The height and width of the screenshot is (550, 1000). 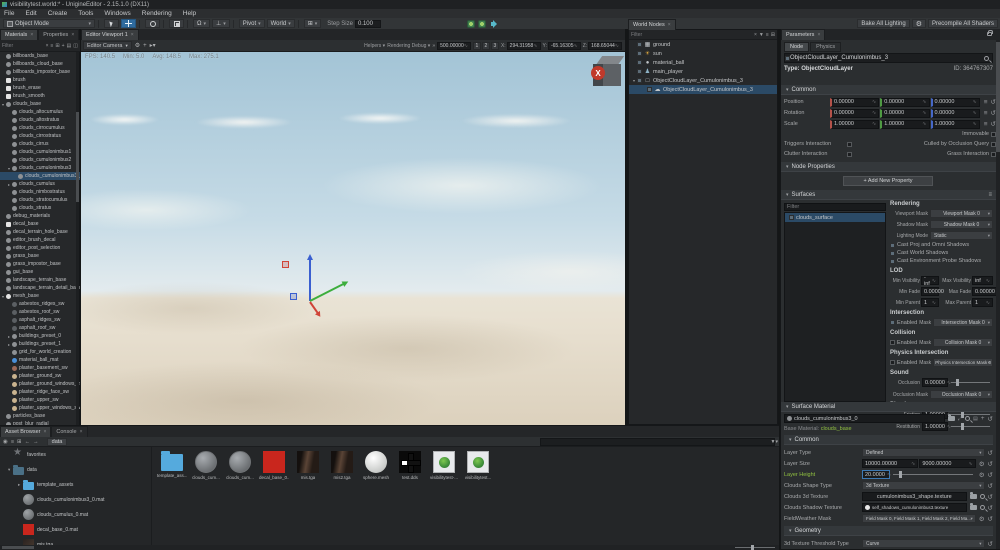 What do you see at coordinates (152, 23) in the screenshot?
I see `rotate-tool-button` at bounding box center [152, 23].